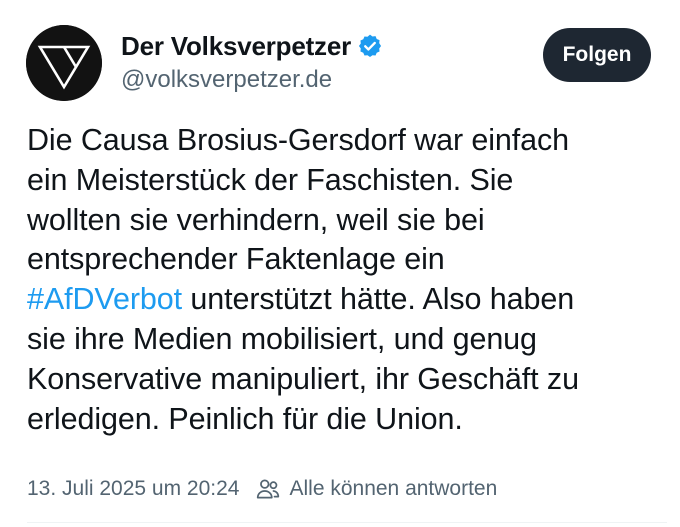 This screenshot has height=527, width=680. What do you see at coordinates (370, 46) in the screenshot?
I see `verified-badge-icon` at bounding box center [370, 46].